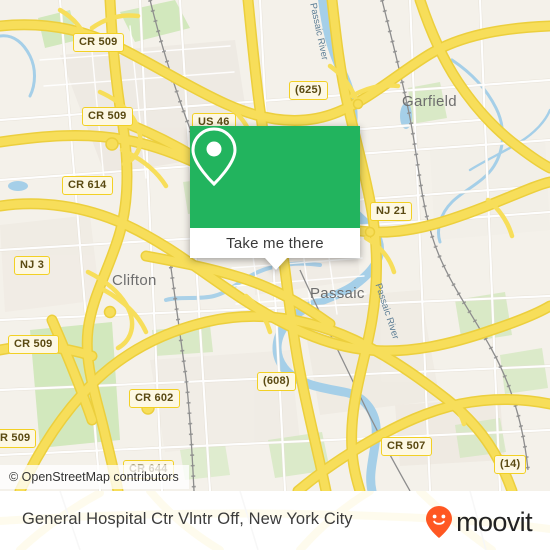 The width and height of the screenshot is (550, 550). What do you see at coordinates (406, 446) in the screenshot?
I see `road-shield-cr507: CR 507` at bounding box center [406, 446].